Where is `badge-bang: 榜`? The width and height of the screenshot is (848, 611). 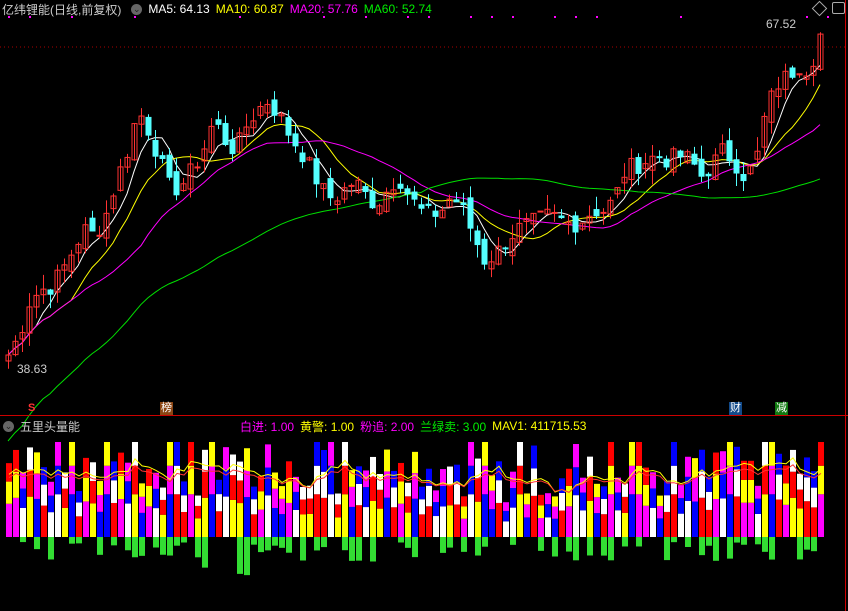 badge-bang: 榜 is located at coordinates (166, 408).